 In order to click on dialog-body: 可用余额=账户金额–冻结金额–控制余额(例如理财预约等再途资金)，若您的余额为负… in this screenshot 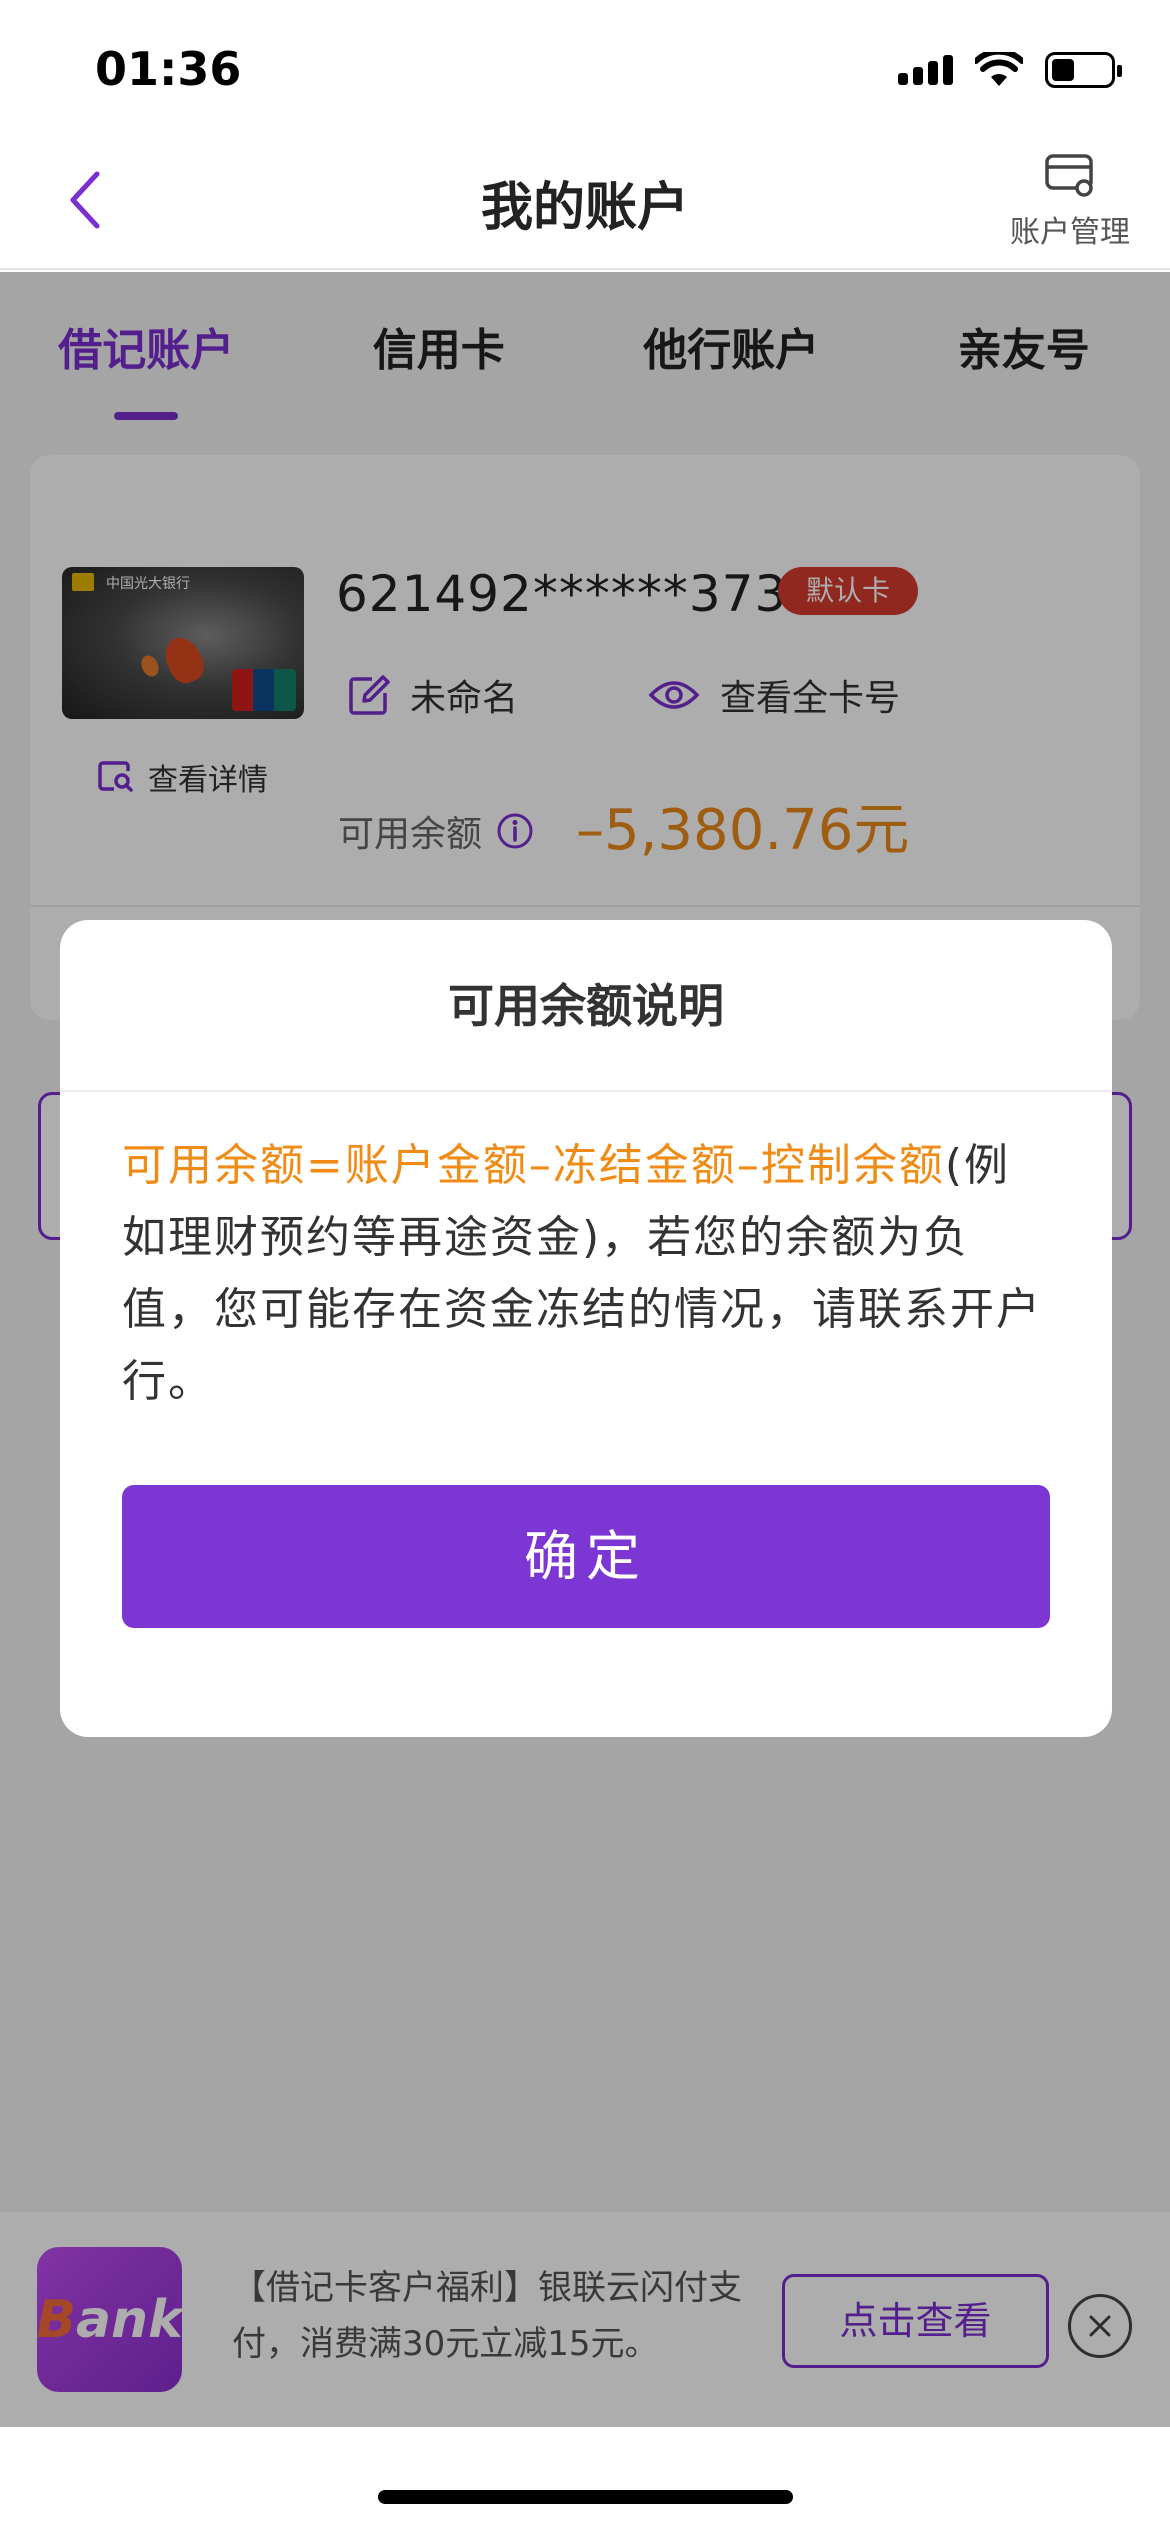, I will do `click(586, 1274)`.